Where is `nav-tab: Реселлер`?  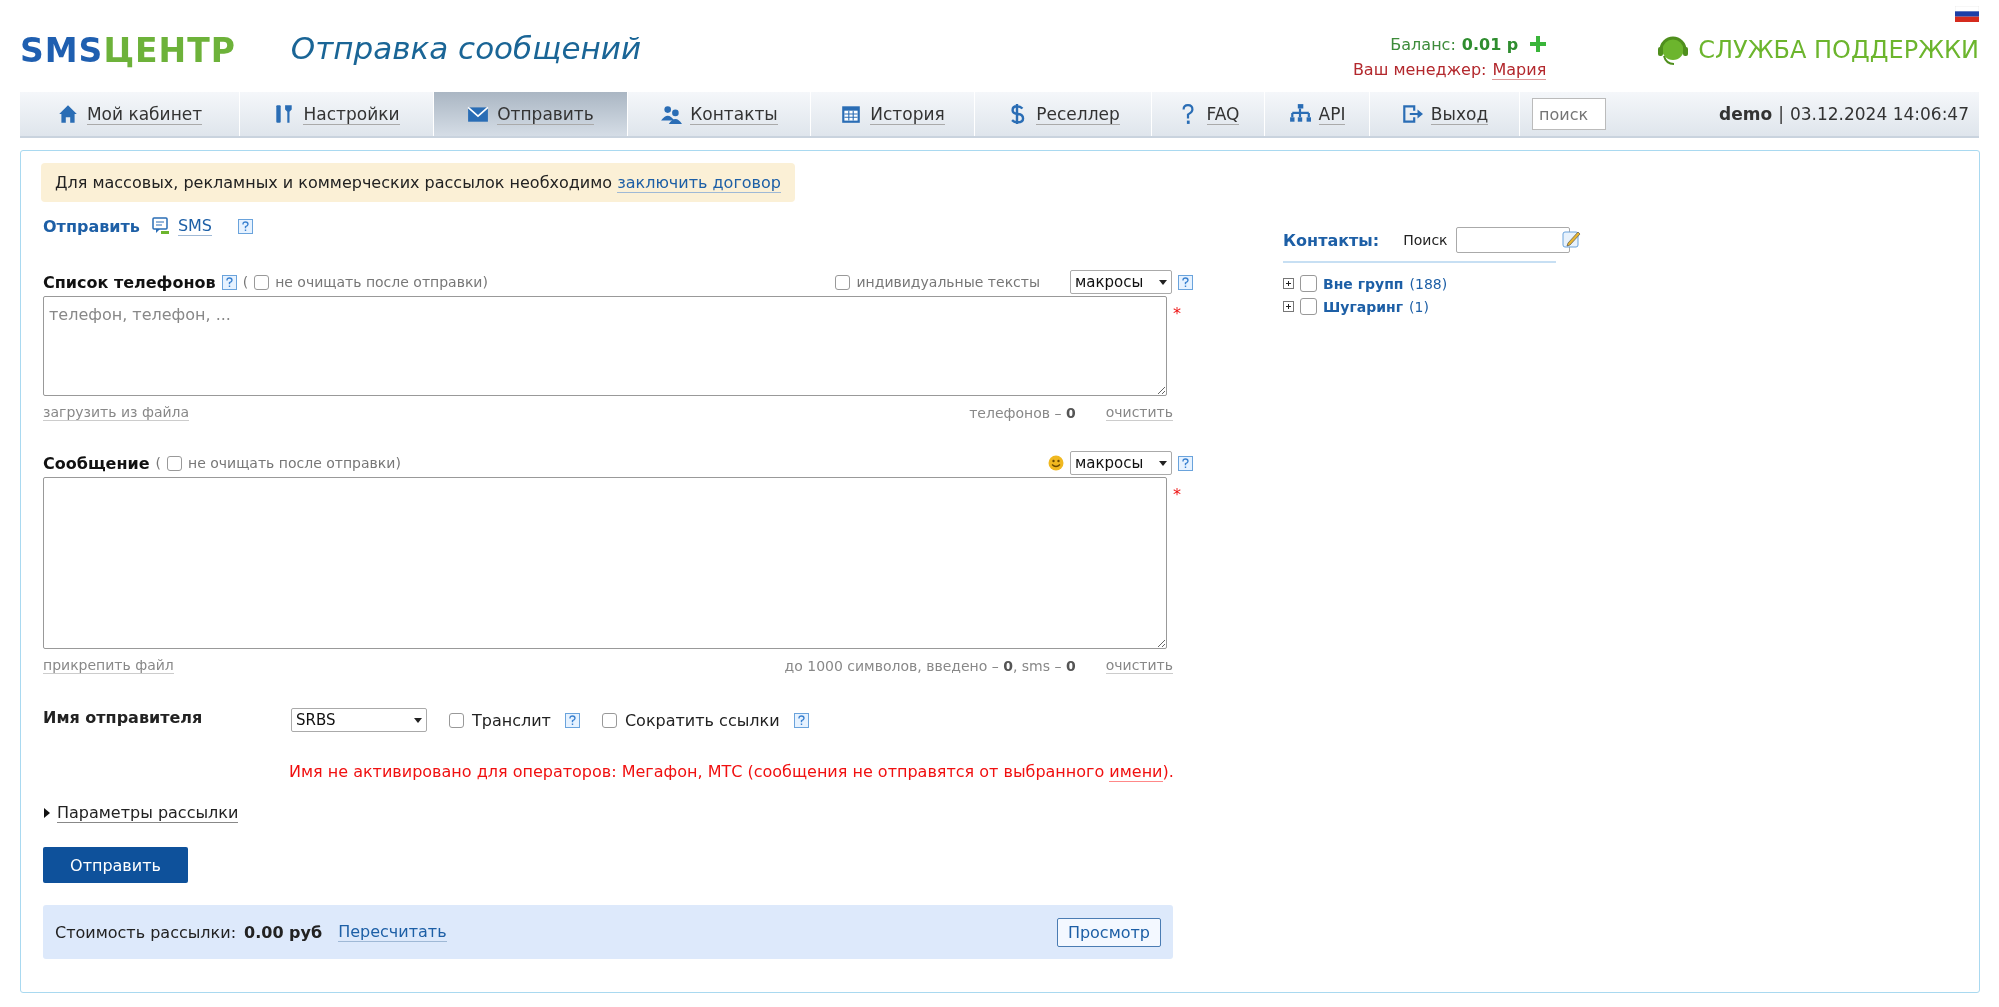
nav-tab: Реселлер is located at coordinates (1063, 114).